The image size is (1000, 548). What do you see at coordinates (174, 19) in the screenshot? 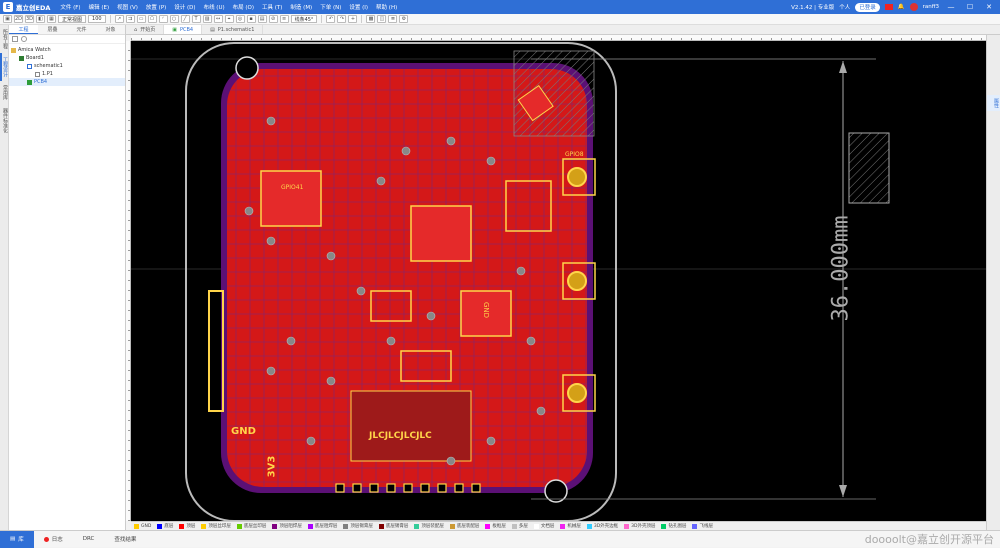
I see `circle-icon: ○` at bounding box center [174, 19].